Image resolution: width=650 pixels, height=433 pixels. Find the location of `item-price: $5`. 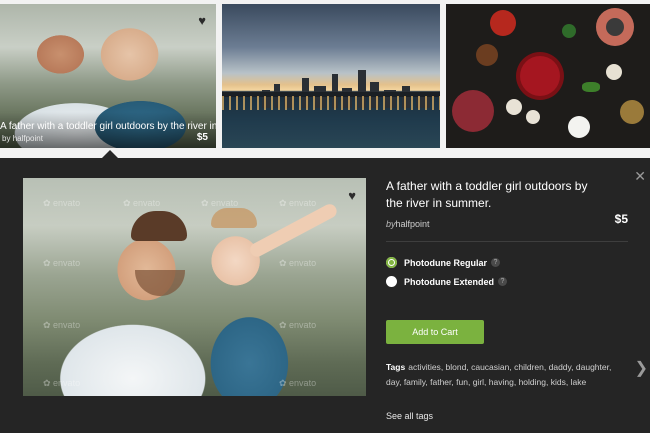

item-price: $5 is located at coordinates (621, 219).